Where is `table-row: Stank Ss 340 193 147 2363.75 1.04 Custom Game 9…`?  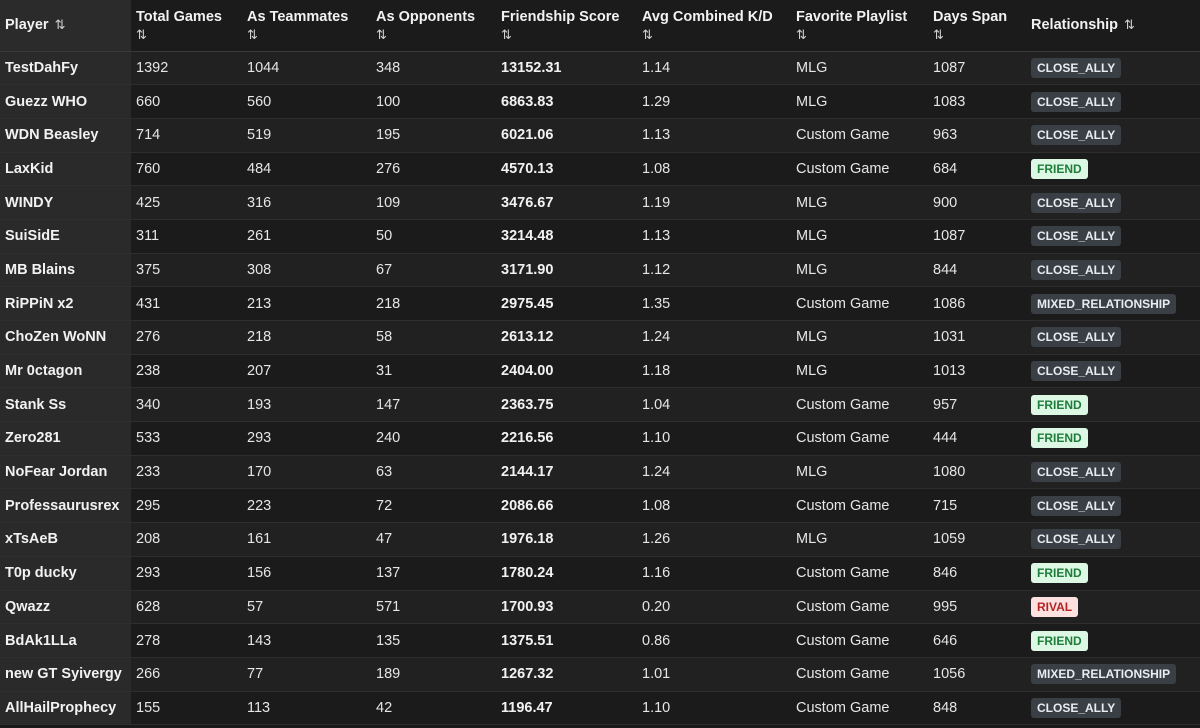
table-row: Stank Ss 340 193 147 2363.75 1.04 Custom Game 9… is located at coordinates (600, 405).